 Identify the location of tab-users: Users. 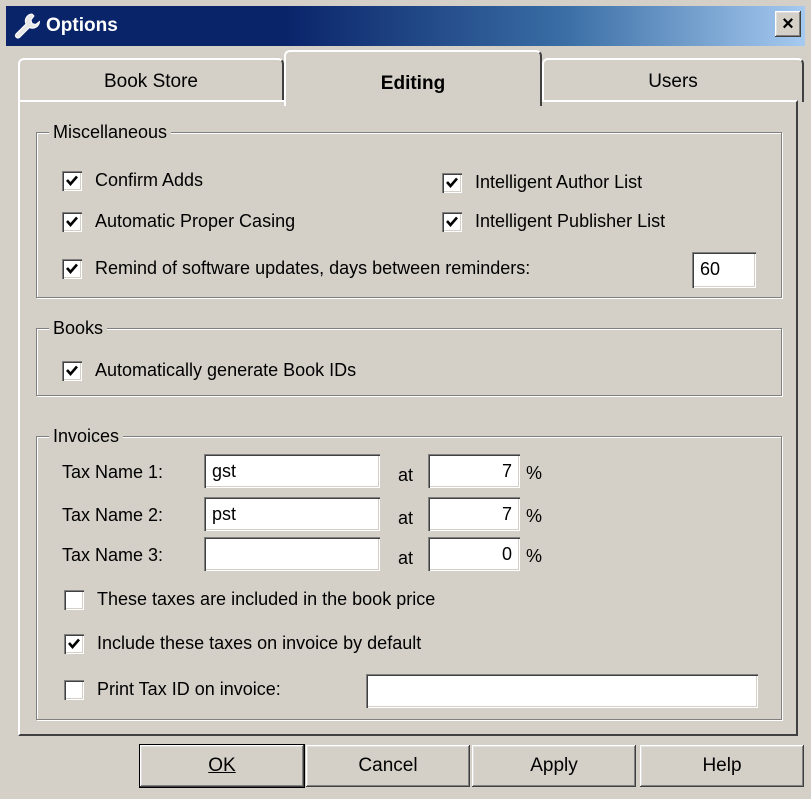
(673, 80).